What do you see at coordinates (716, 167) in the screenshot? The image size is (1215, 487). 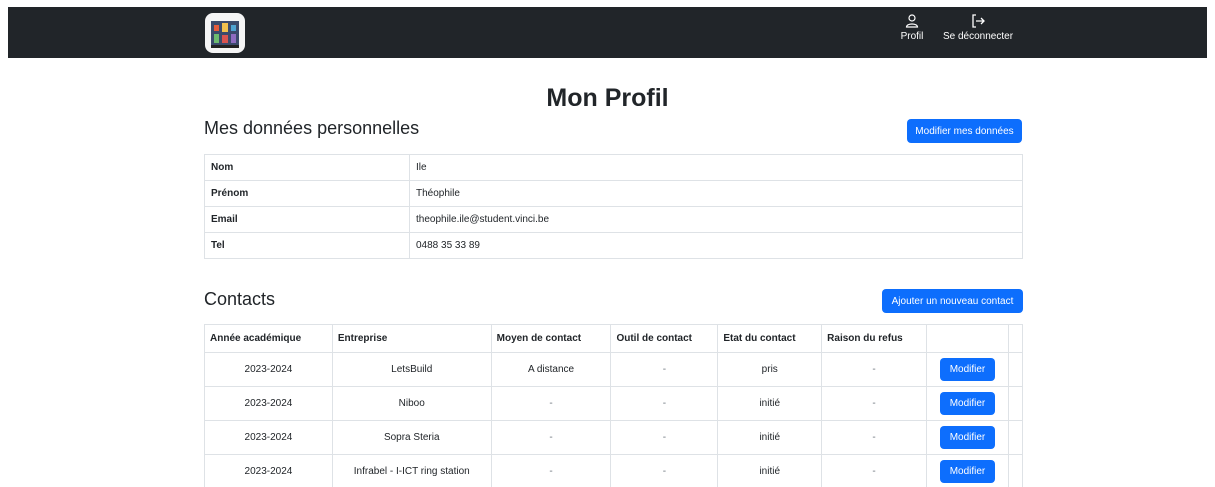 I see `row-value: Ile` at bounding box center [716, 167].